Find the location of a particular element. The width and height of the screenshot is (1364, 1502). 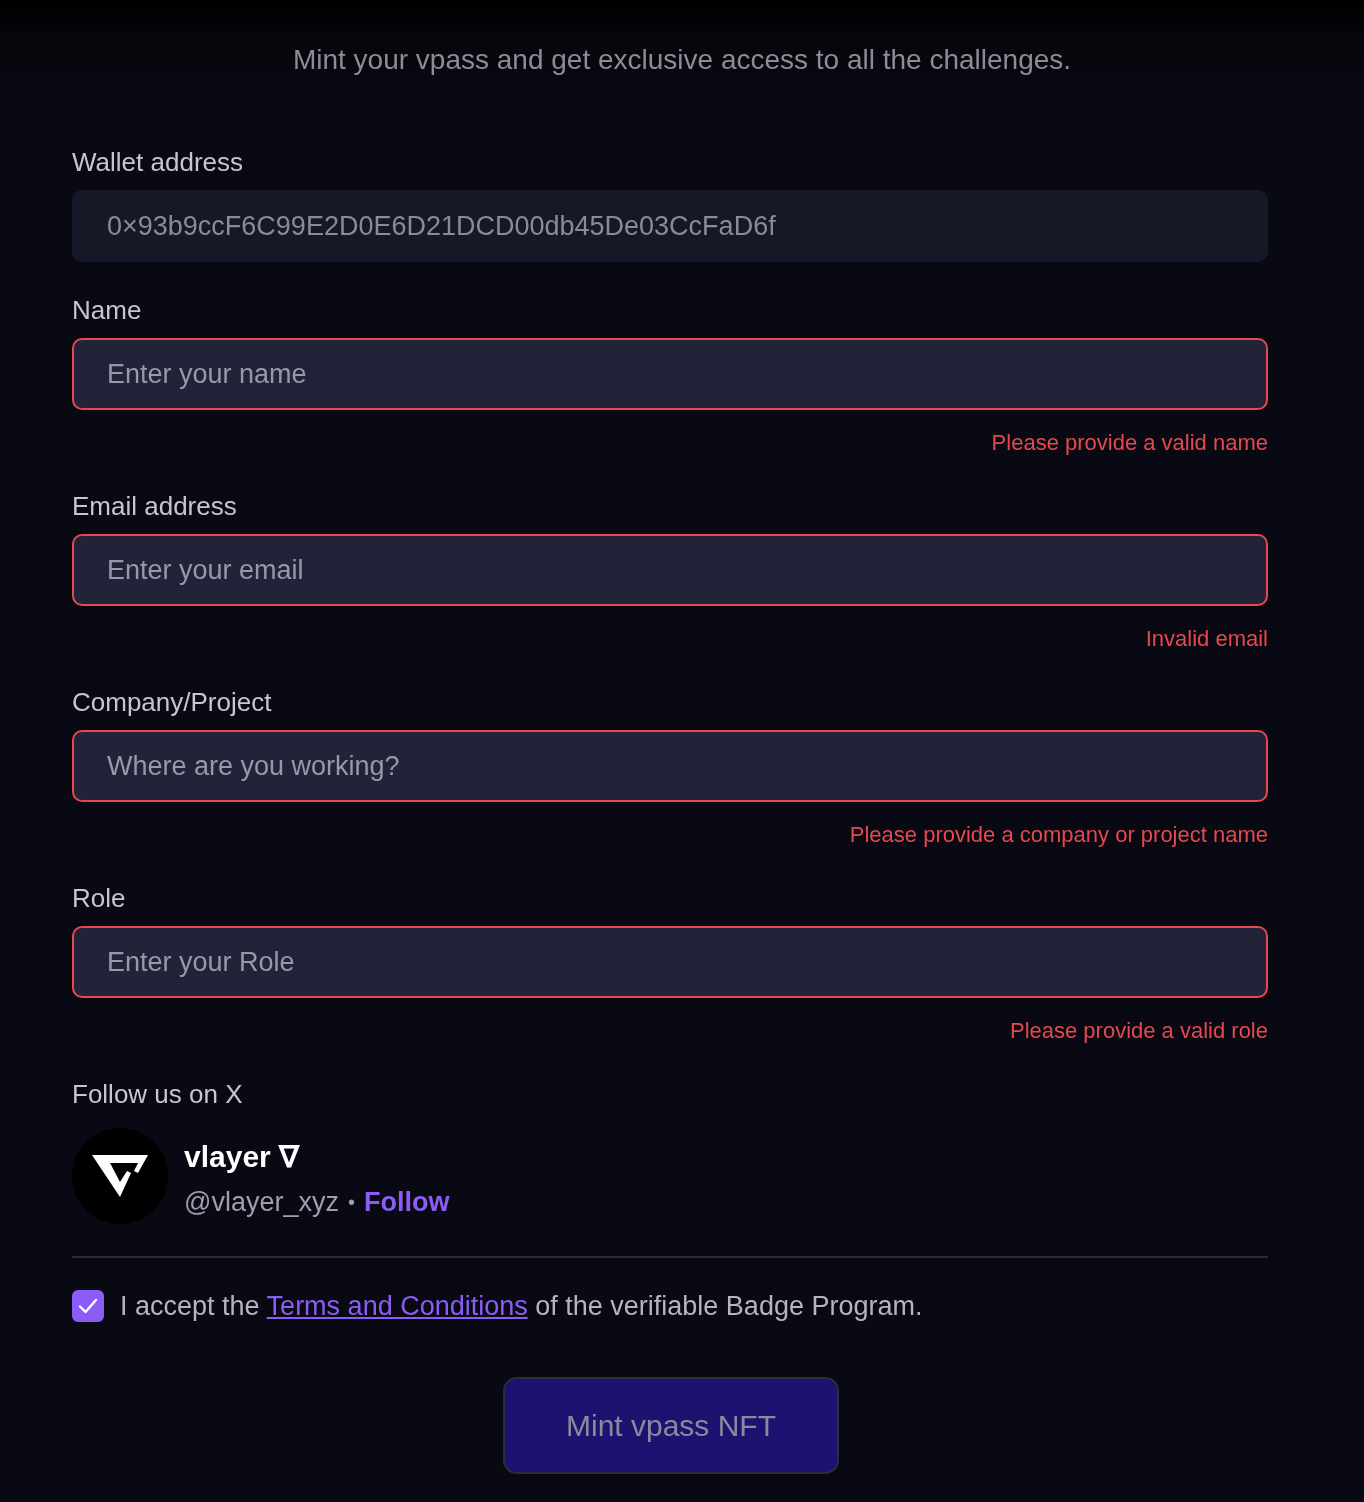

checkmark-icon is located at coordinates (88, 1306).